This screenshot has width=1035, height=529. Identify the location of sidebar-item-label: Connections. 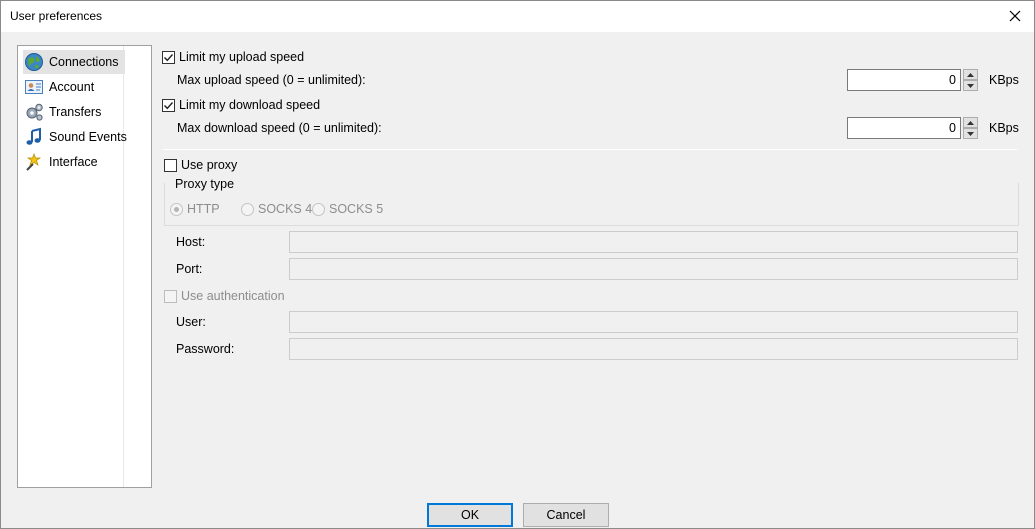
(84, 62).